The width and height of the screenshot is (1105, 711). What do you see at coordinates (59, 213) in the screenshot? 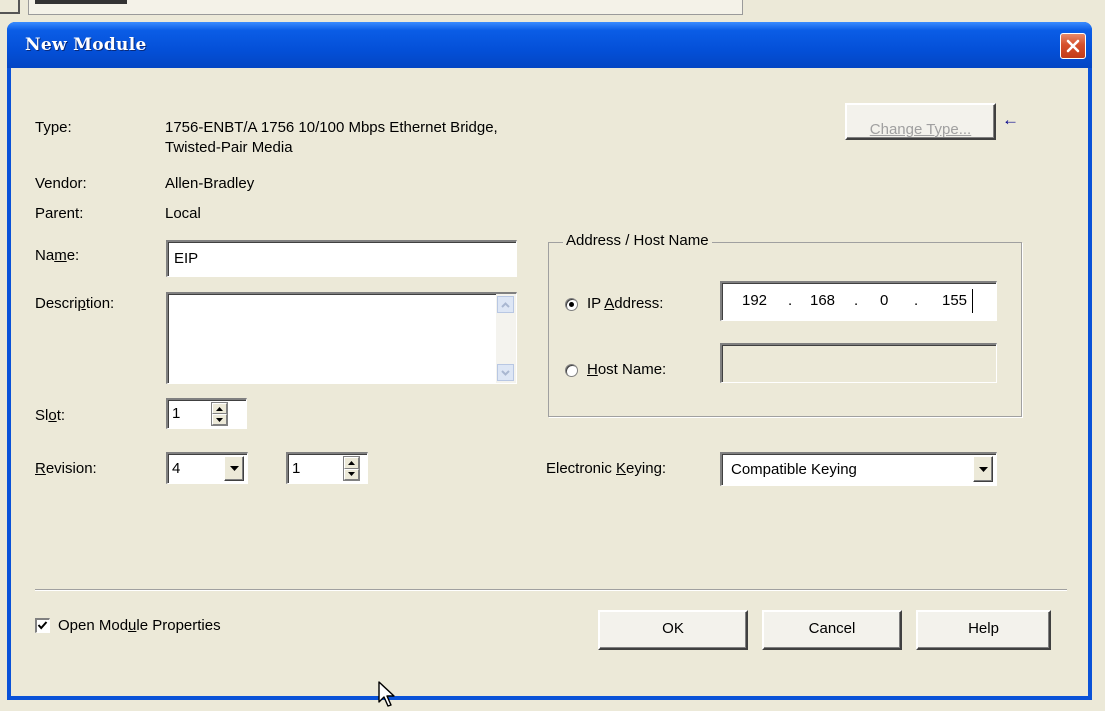
I see `parent-label: Parent:` at bounding box center [59, 213].